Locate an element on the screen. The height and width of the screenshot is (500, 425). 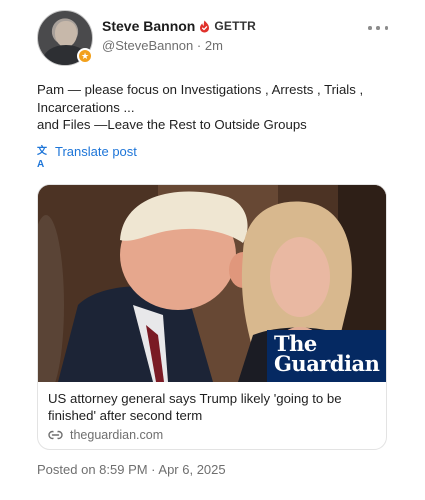
author-name-row: Steve Bannon GETTR is located at coordinates (179, 26).